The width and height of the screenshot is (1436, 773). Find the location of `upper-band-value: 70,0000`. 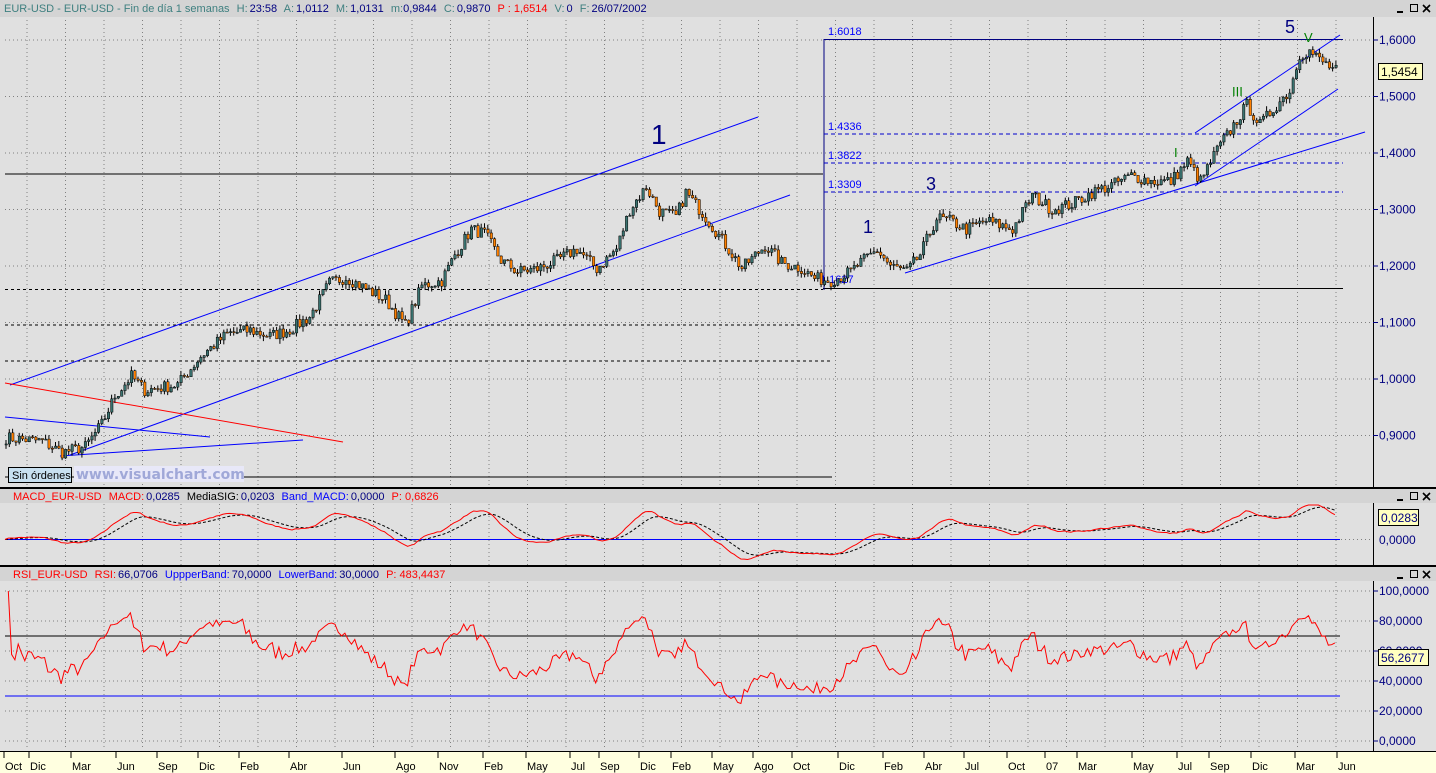

upper-band-value: 70,0000 is located at coordinates (252, 575).